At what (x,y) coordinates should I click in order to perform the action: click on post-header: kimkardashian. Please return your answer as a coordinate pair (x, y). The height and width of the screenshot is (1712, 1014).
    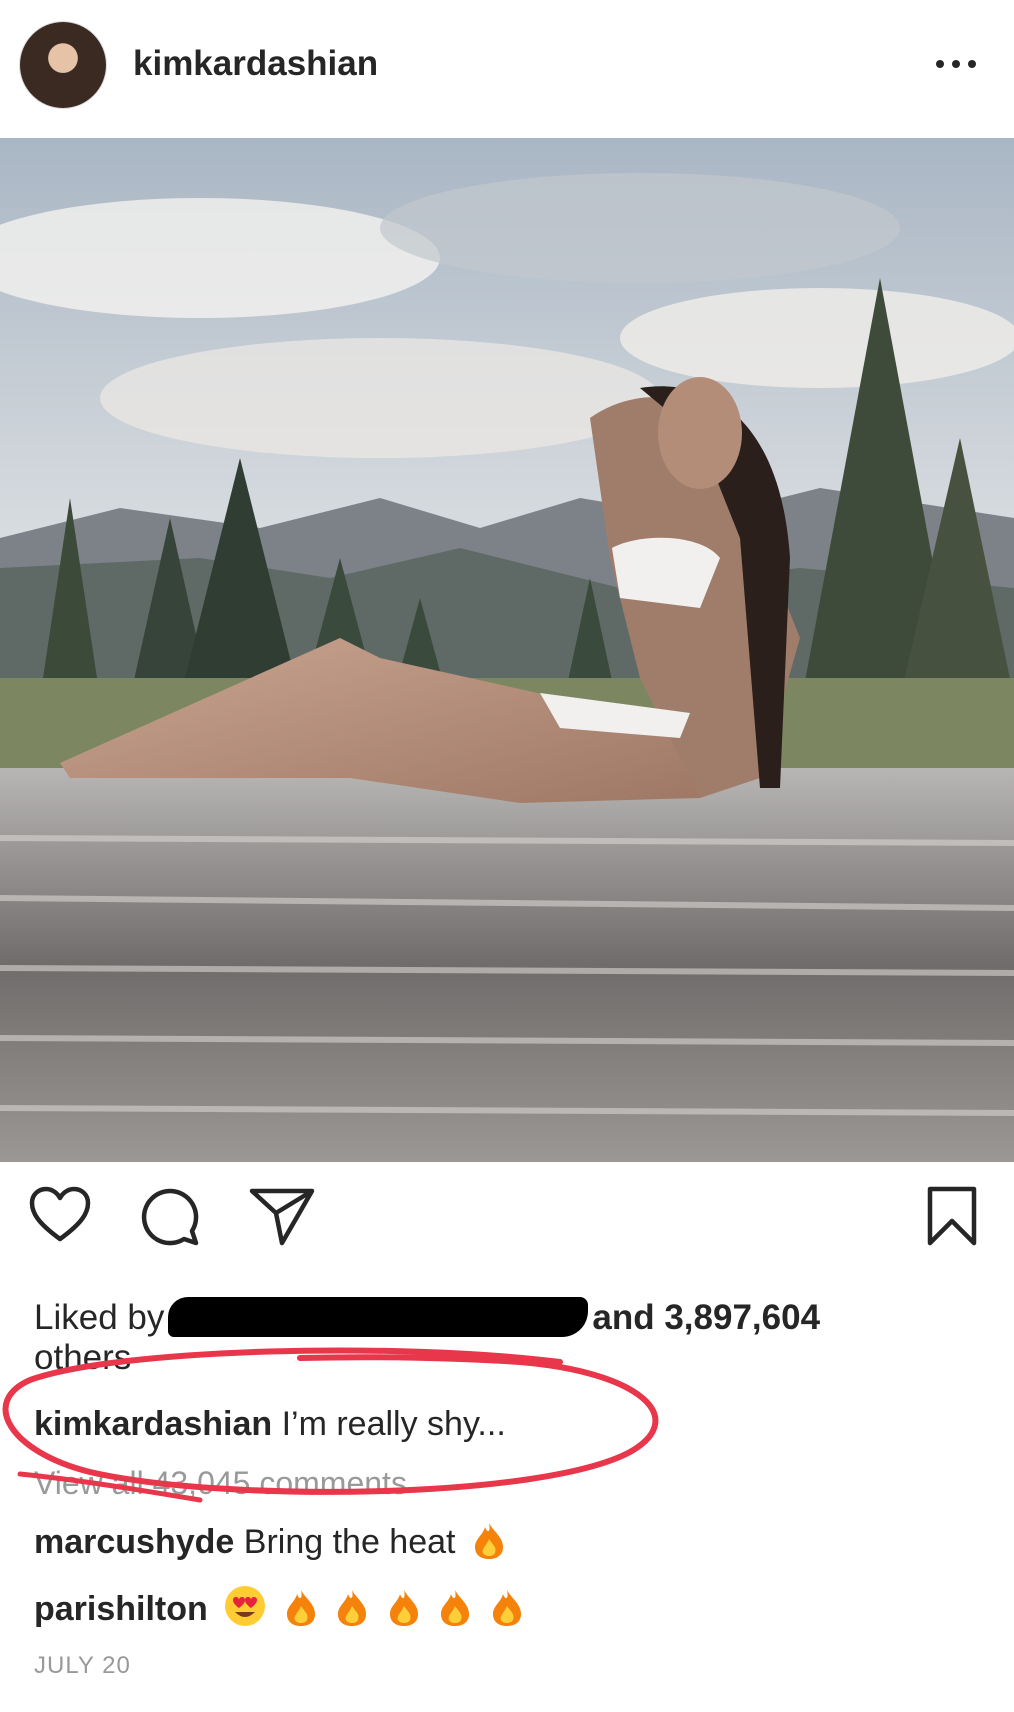
    Looking at the image, I should click on (507, 69).